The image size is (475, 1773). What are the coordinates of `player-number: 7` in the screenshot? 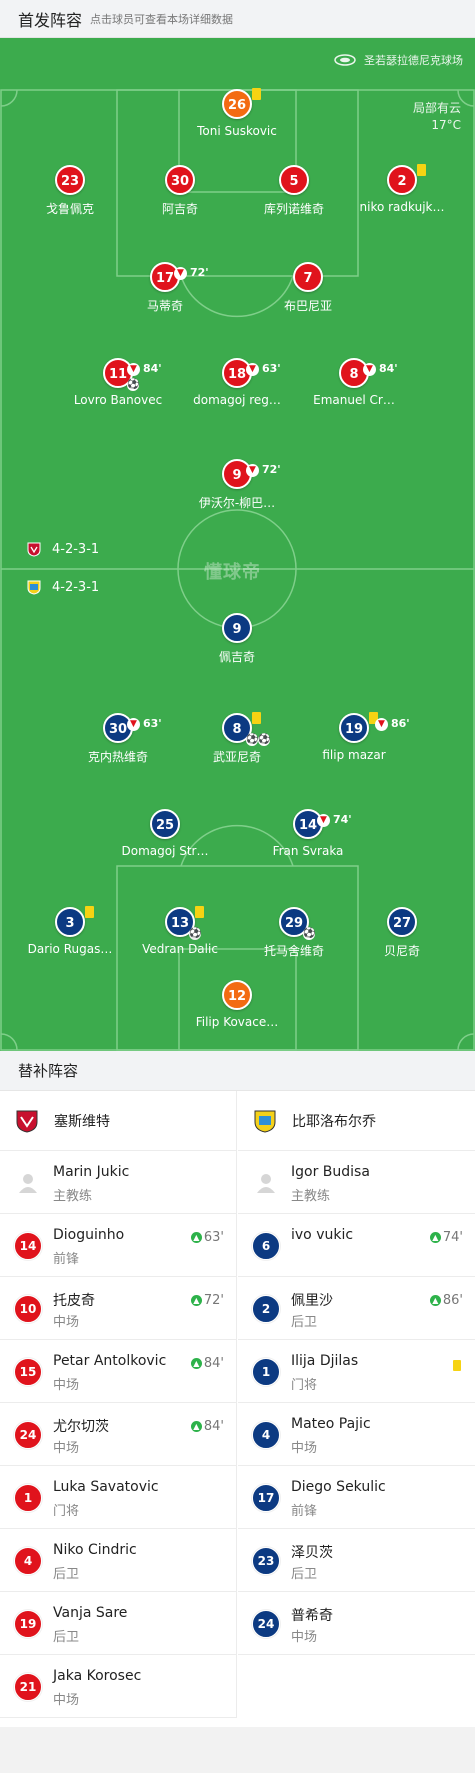 It's located at (308, 277).